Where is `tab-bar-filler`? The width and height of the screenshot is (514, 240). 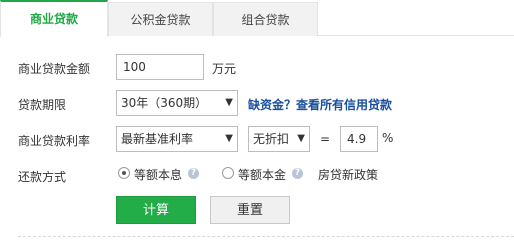 tab-bar-filler is located at coordinates (416, 18).